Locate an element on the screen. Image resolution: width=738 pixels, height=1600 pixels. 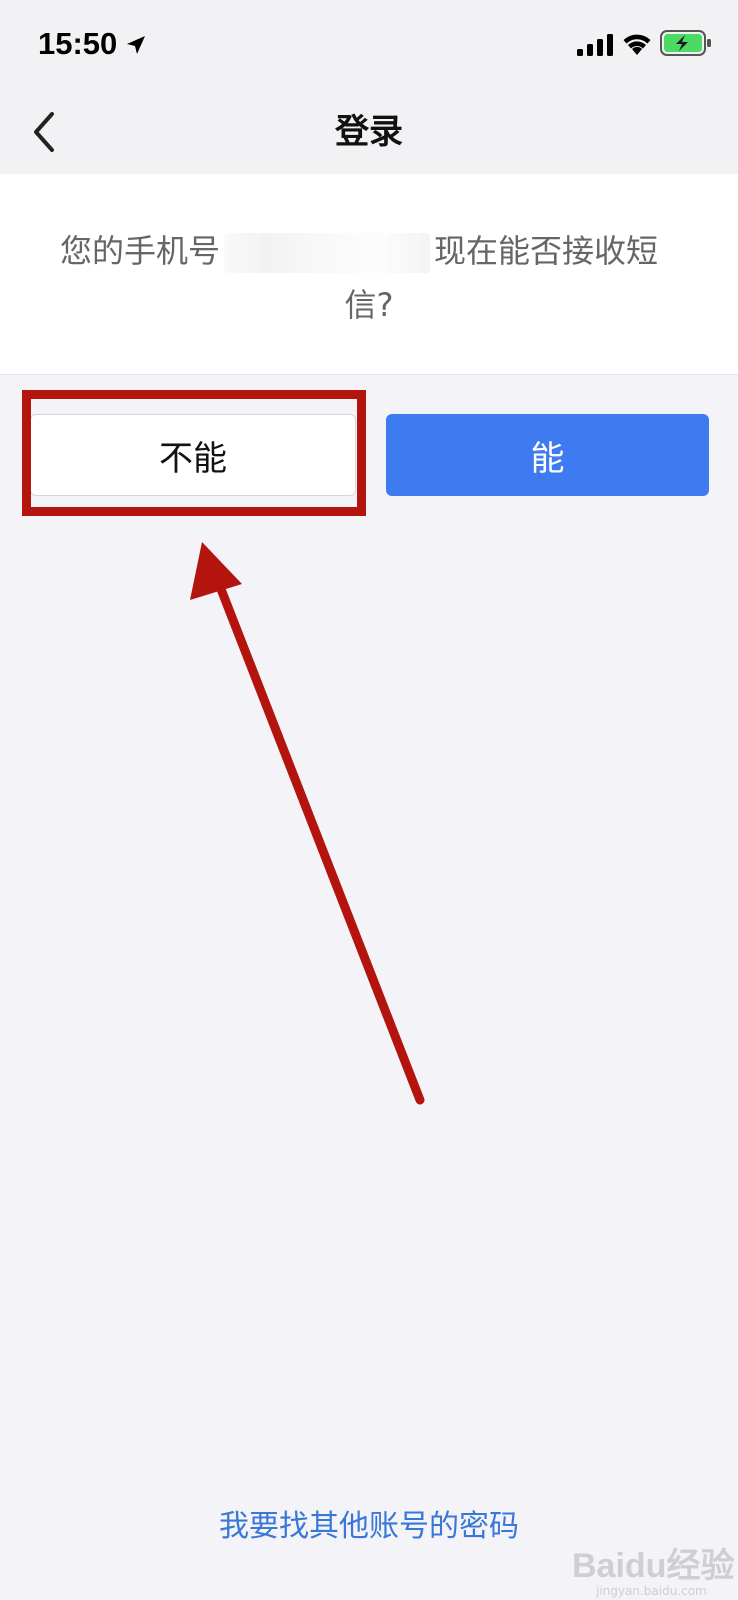
message-card: 您的手机号 现在能否接收短 信? is located at coordinates (369, 274).